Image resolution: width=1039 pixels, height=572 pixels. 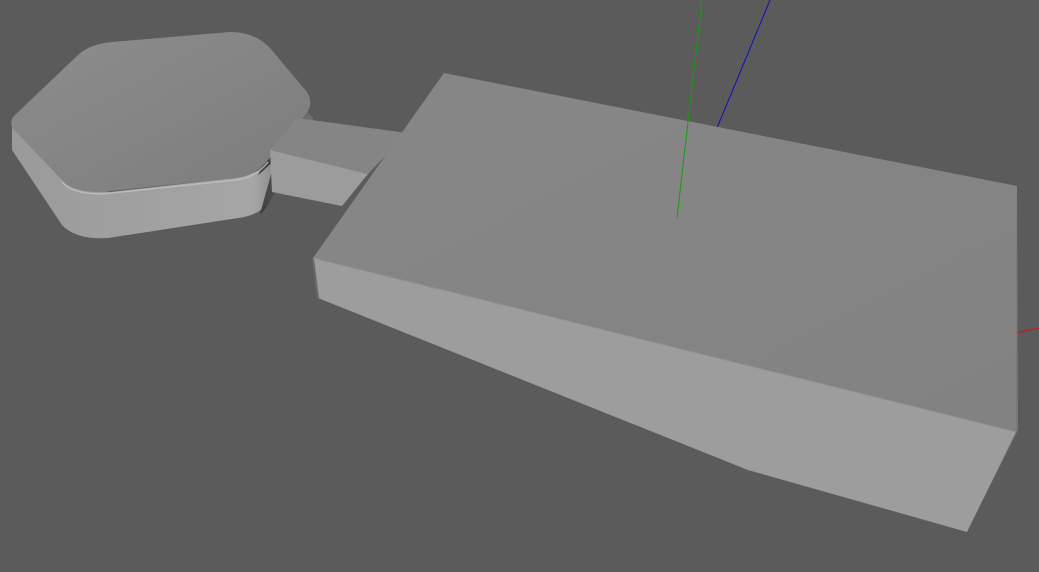 What do you see at coordinates (743, 64) in the screenshot?
I see `z-axis-line` at bounding box center [743, 64].